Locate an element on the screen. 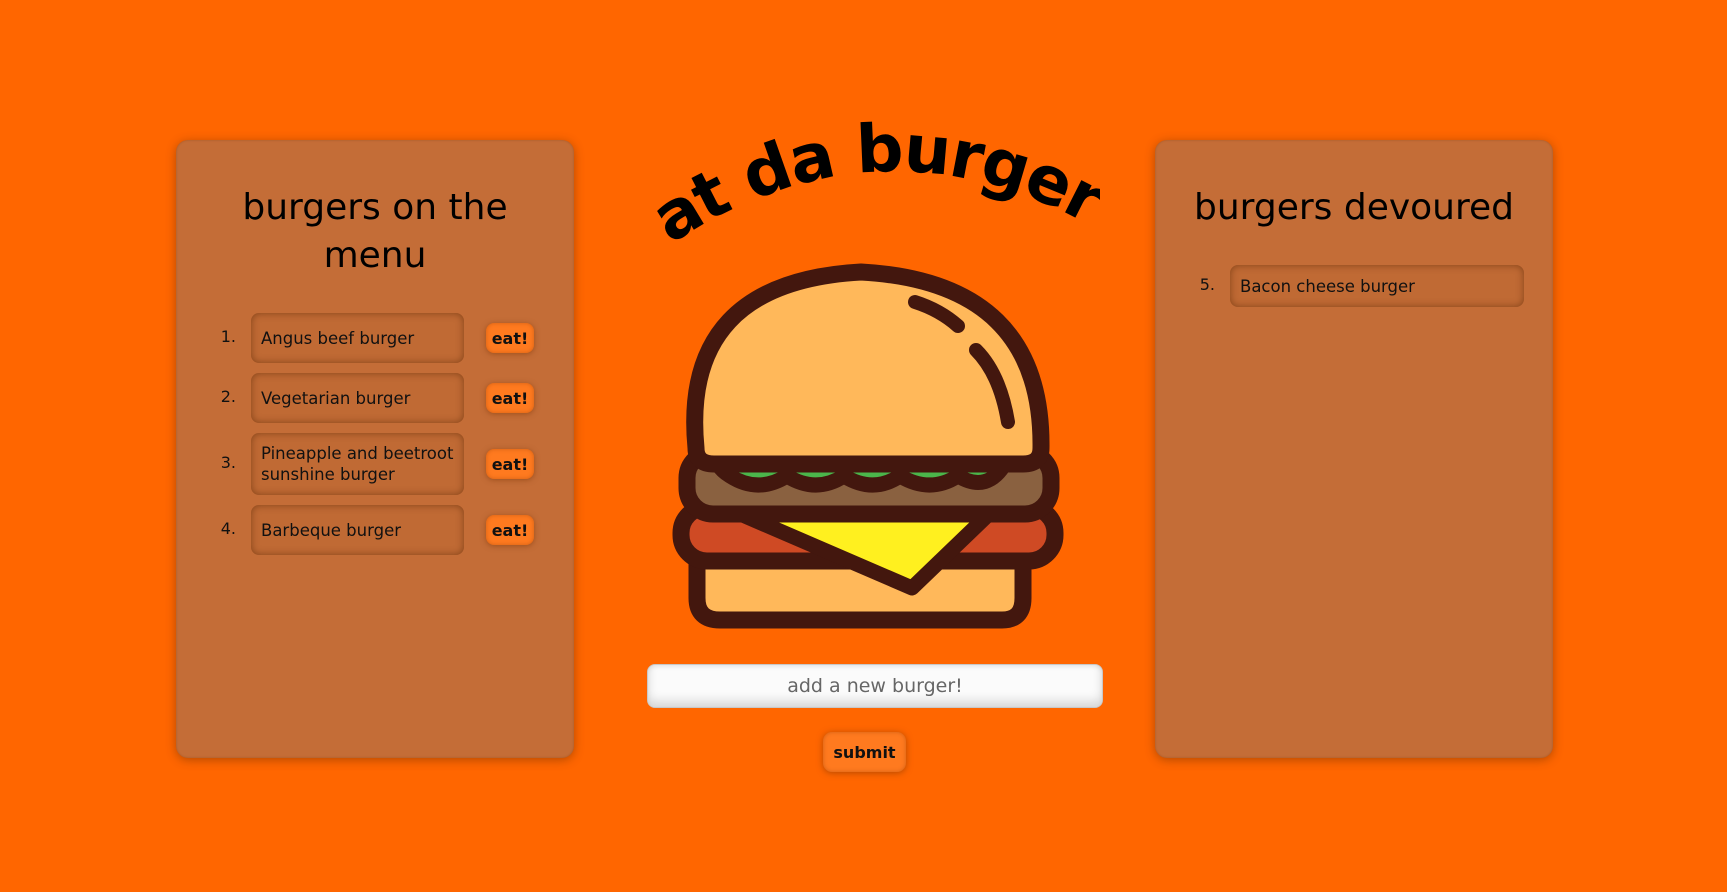 This screenshot has height=892, width=1727. site-title-text: eat da burger! is located at coordinates (870, 189).